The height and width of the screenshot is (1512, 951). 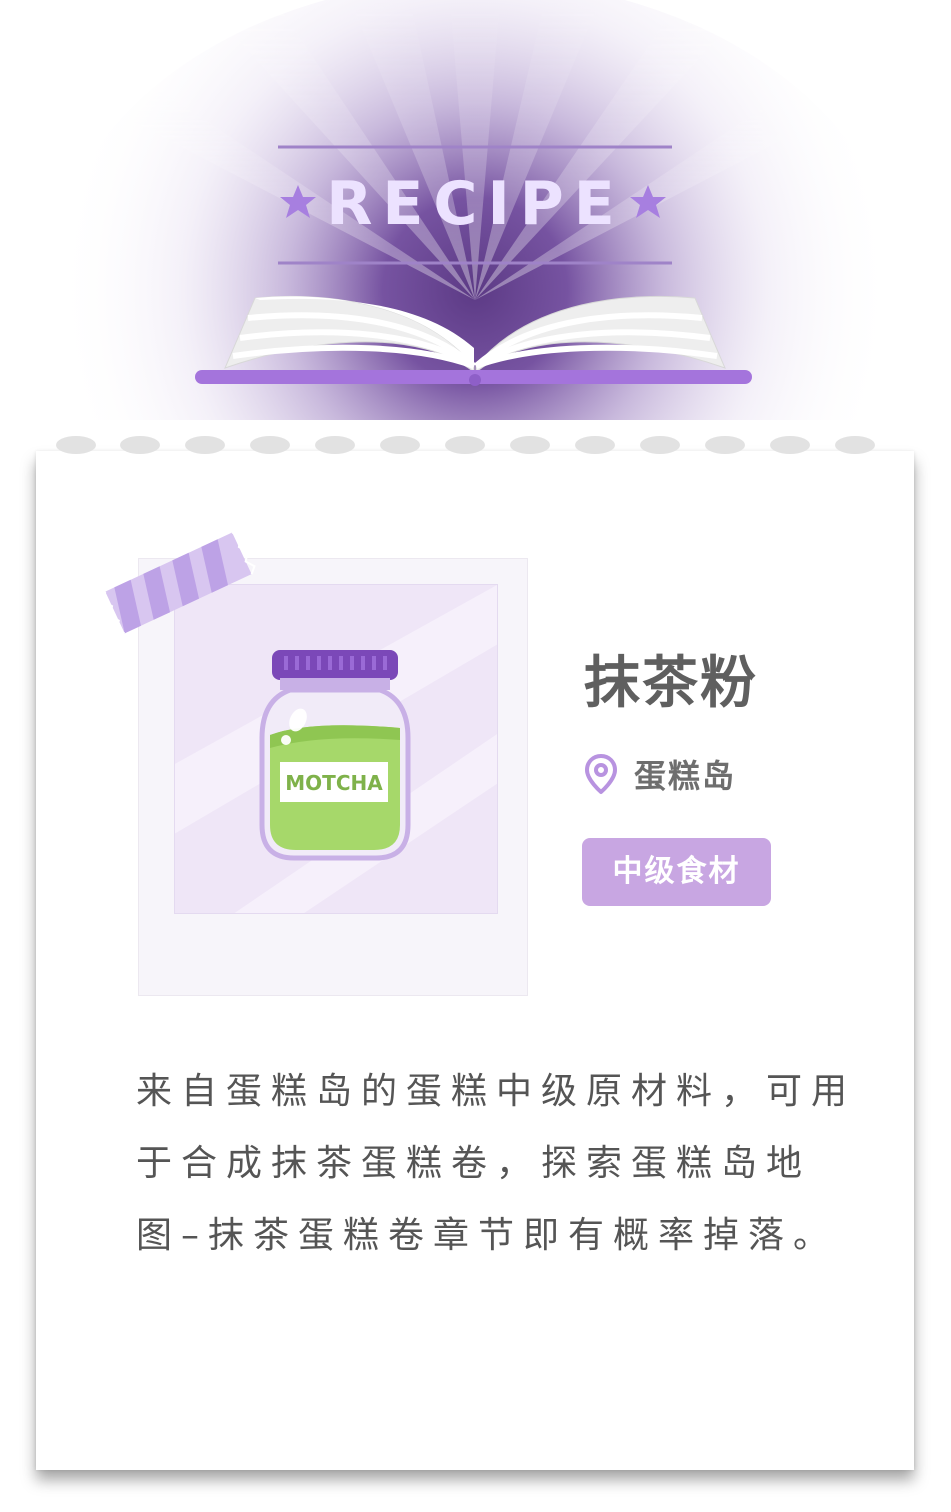 I want to click on location-text: 蛋糕岛, so click(x=685, y=776).